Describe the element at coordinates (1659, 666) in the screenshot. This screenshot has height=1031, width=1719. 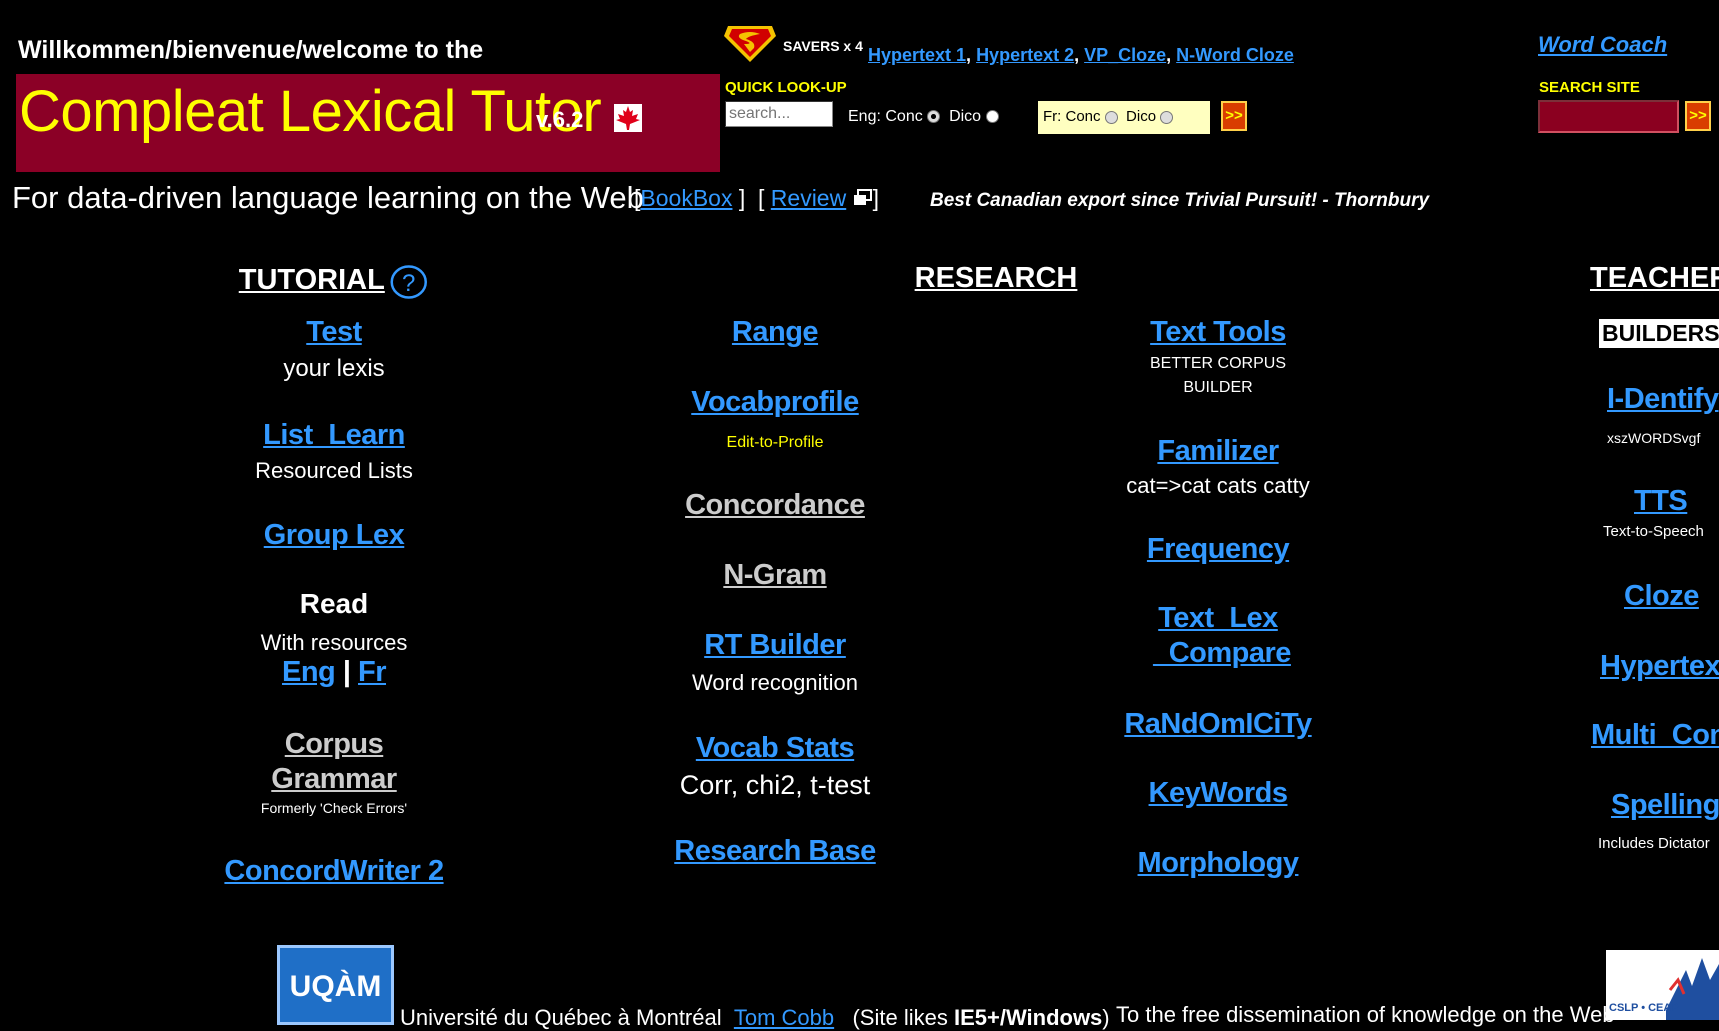
I see `hypertext-link: Hypertext` at that location.